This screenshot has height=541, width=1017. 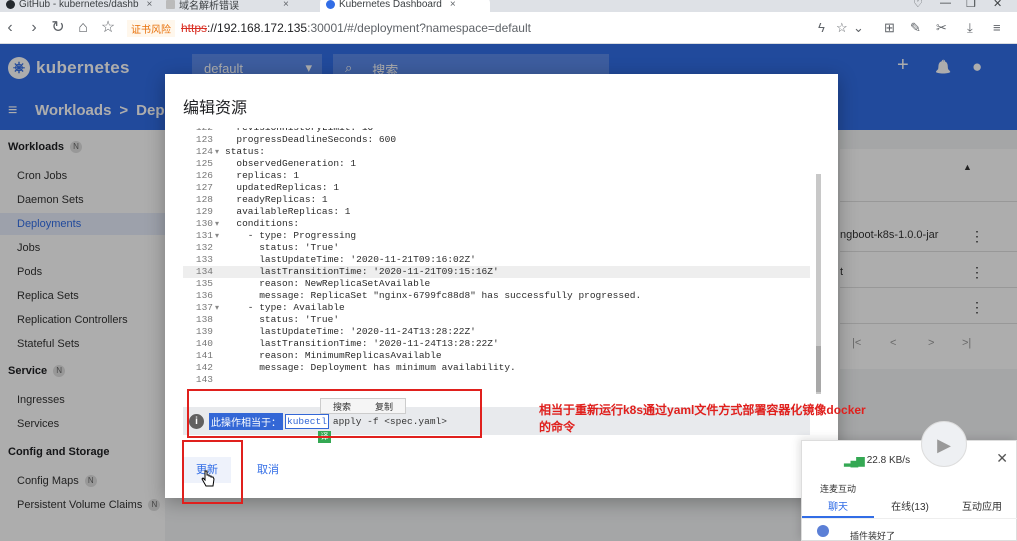 What do you see at coordinates (821, 27) in the screenshot?
I see `lightning-icon: ϟ` at bounding box center [821, 27].